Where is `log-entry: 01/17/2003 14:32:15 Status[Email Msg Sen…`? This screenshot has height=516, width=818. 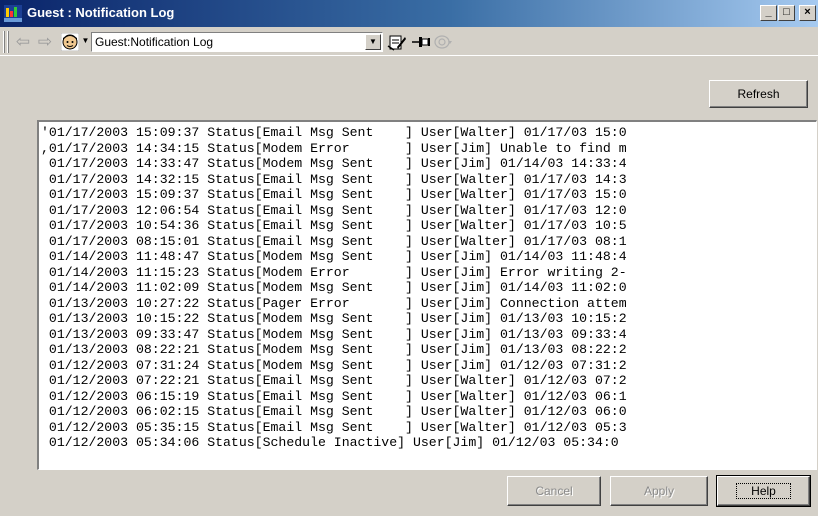 log-entry: 01/17/2003 14:32:15 Status[Email Msg Sen… is located at coordinates (428, 180).